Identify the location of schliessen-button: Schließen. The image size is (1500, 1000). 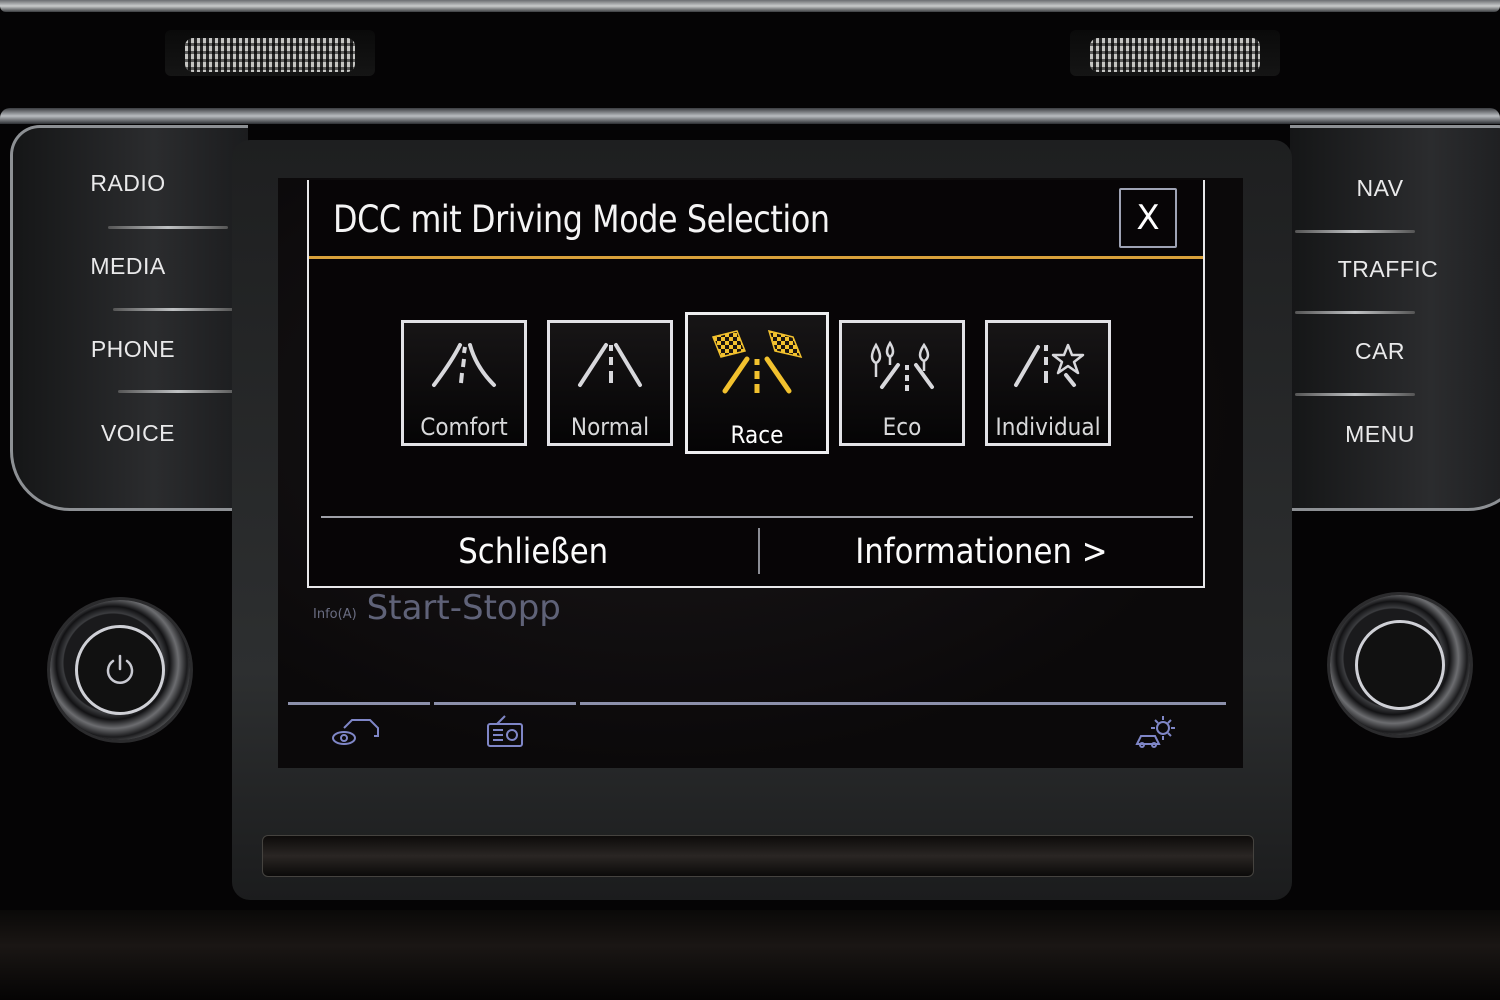
(533, 552).